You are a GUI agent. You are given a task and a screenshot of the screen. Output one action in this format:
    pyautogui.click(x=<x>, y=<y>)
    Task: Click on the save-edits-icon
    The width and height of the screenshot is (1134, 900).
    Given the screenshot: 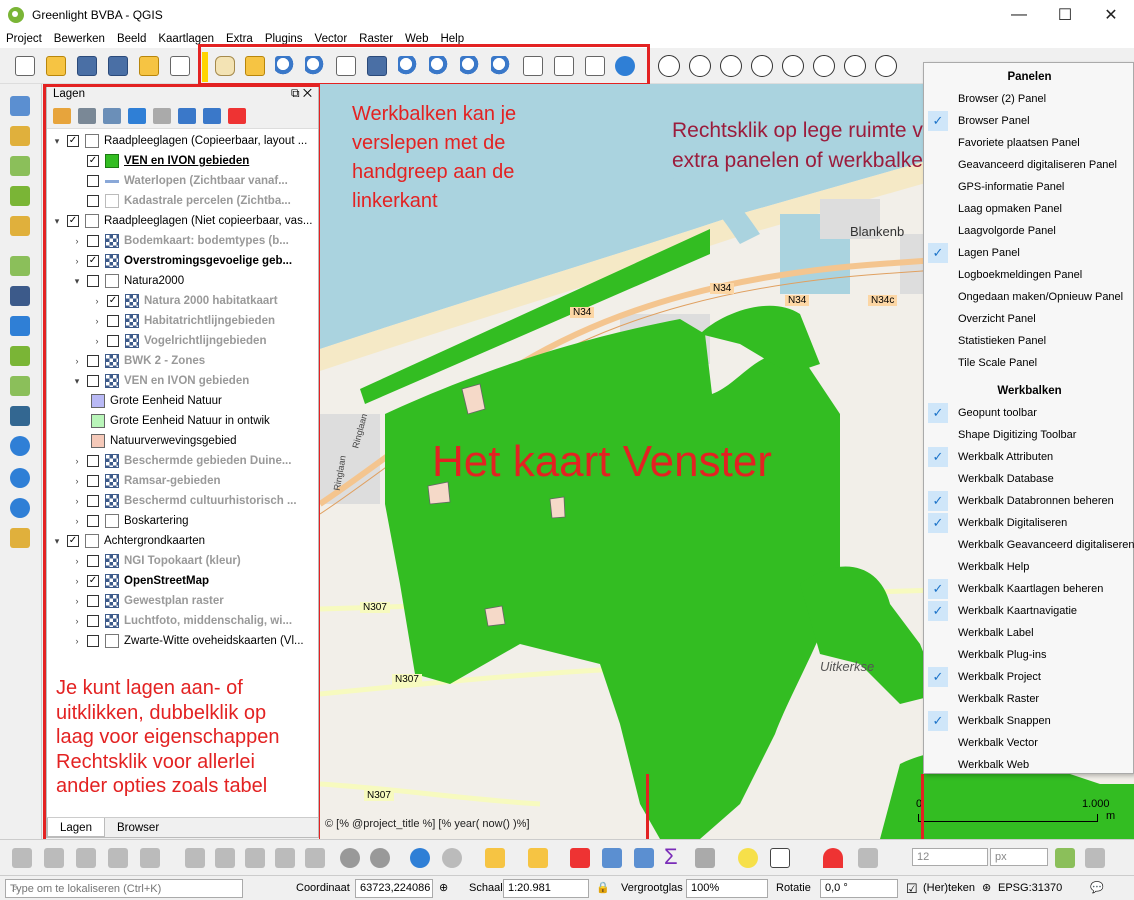 What is the action you would take?
    pyautogui.click(x=86, y=858)
    